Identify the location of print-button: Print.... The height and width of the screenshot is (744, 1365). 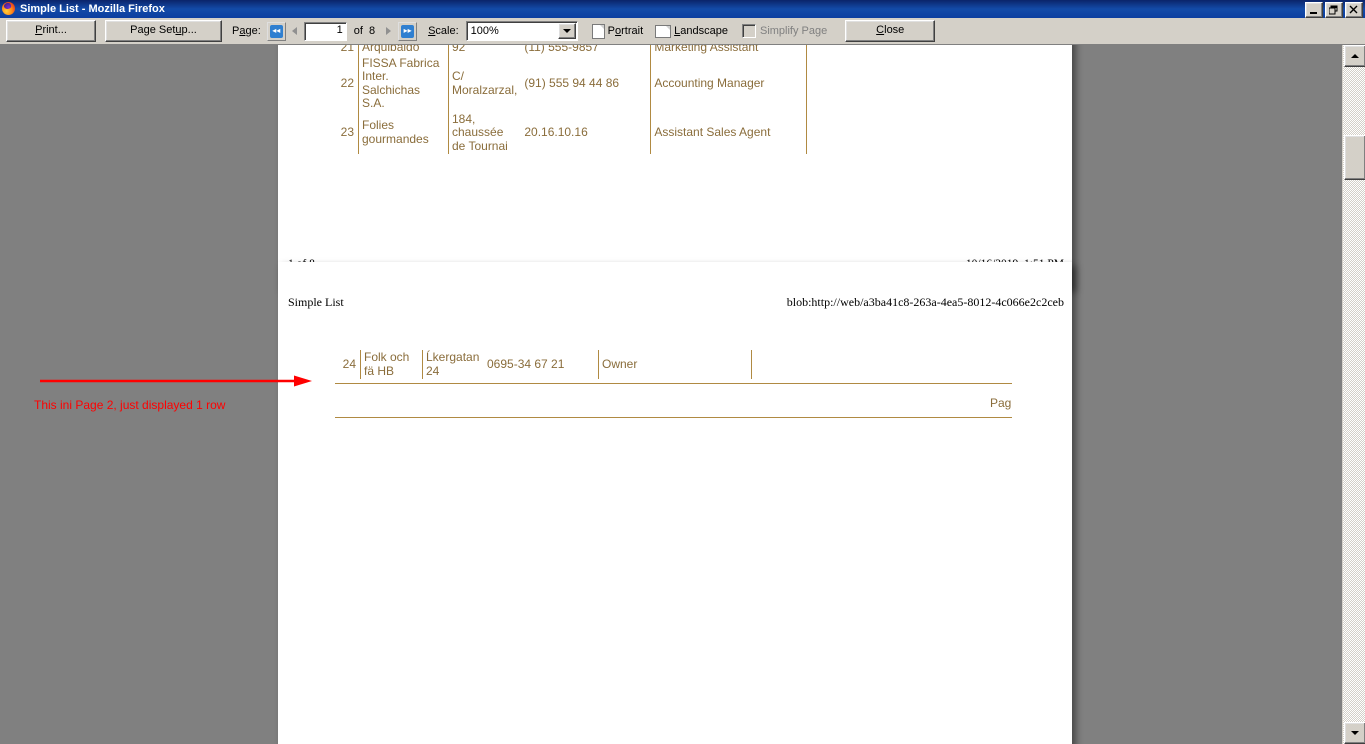
(51, 31).